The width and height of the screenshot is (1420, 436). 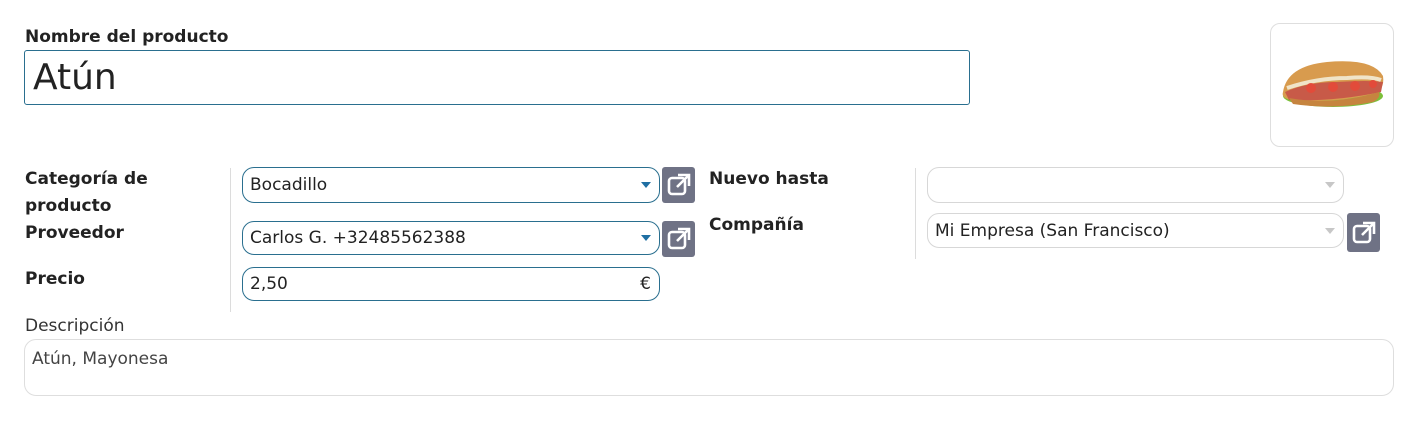 I want to click on price-input: 2,50 €, so click(x=451, y=284).